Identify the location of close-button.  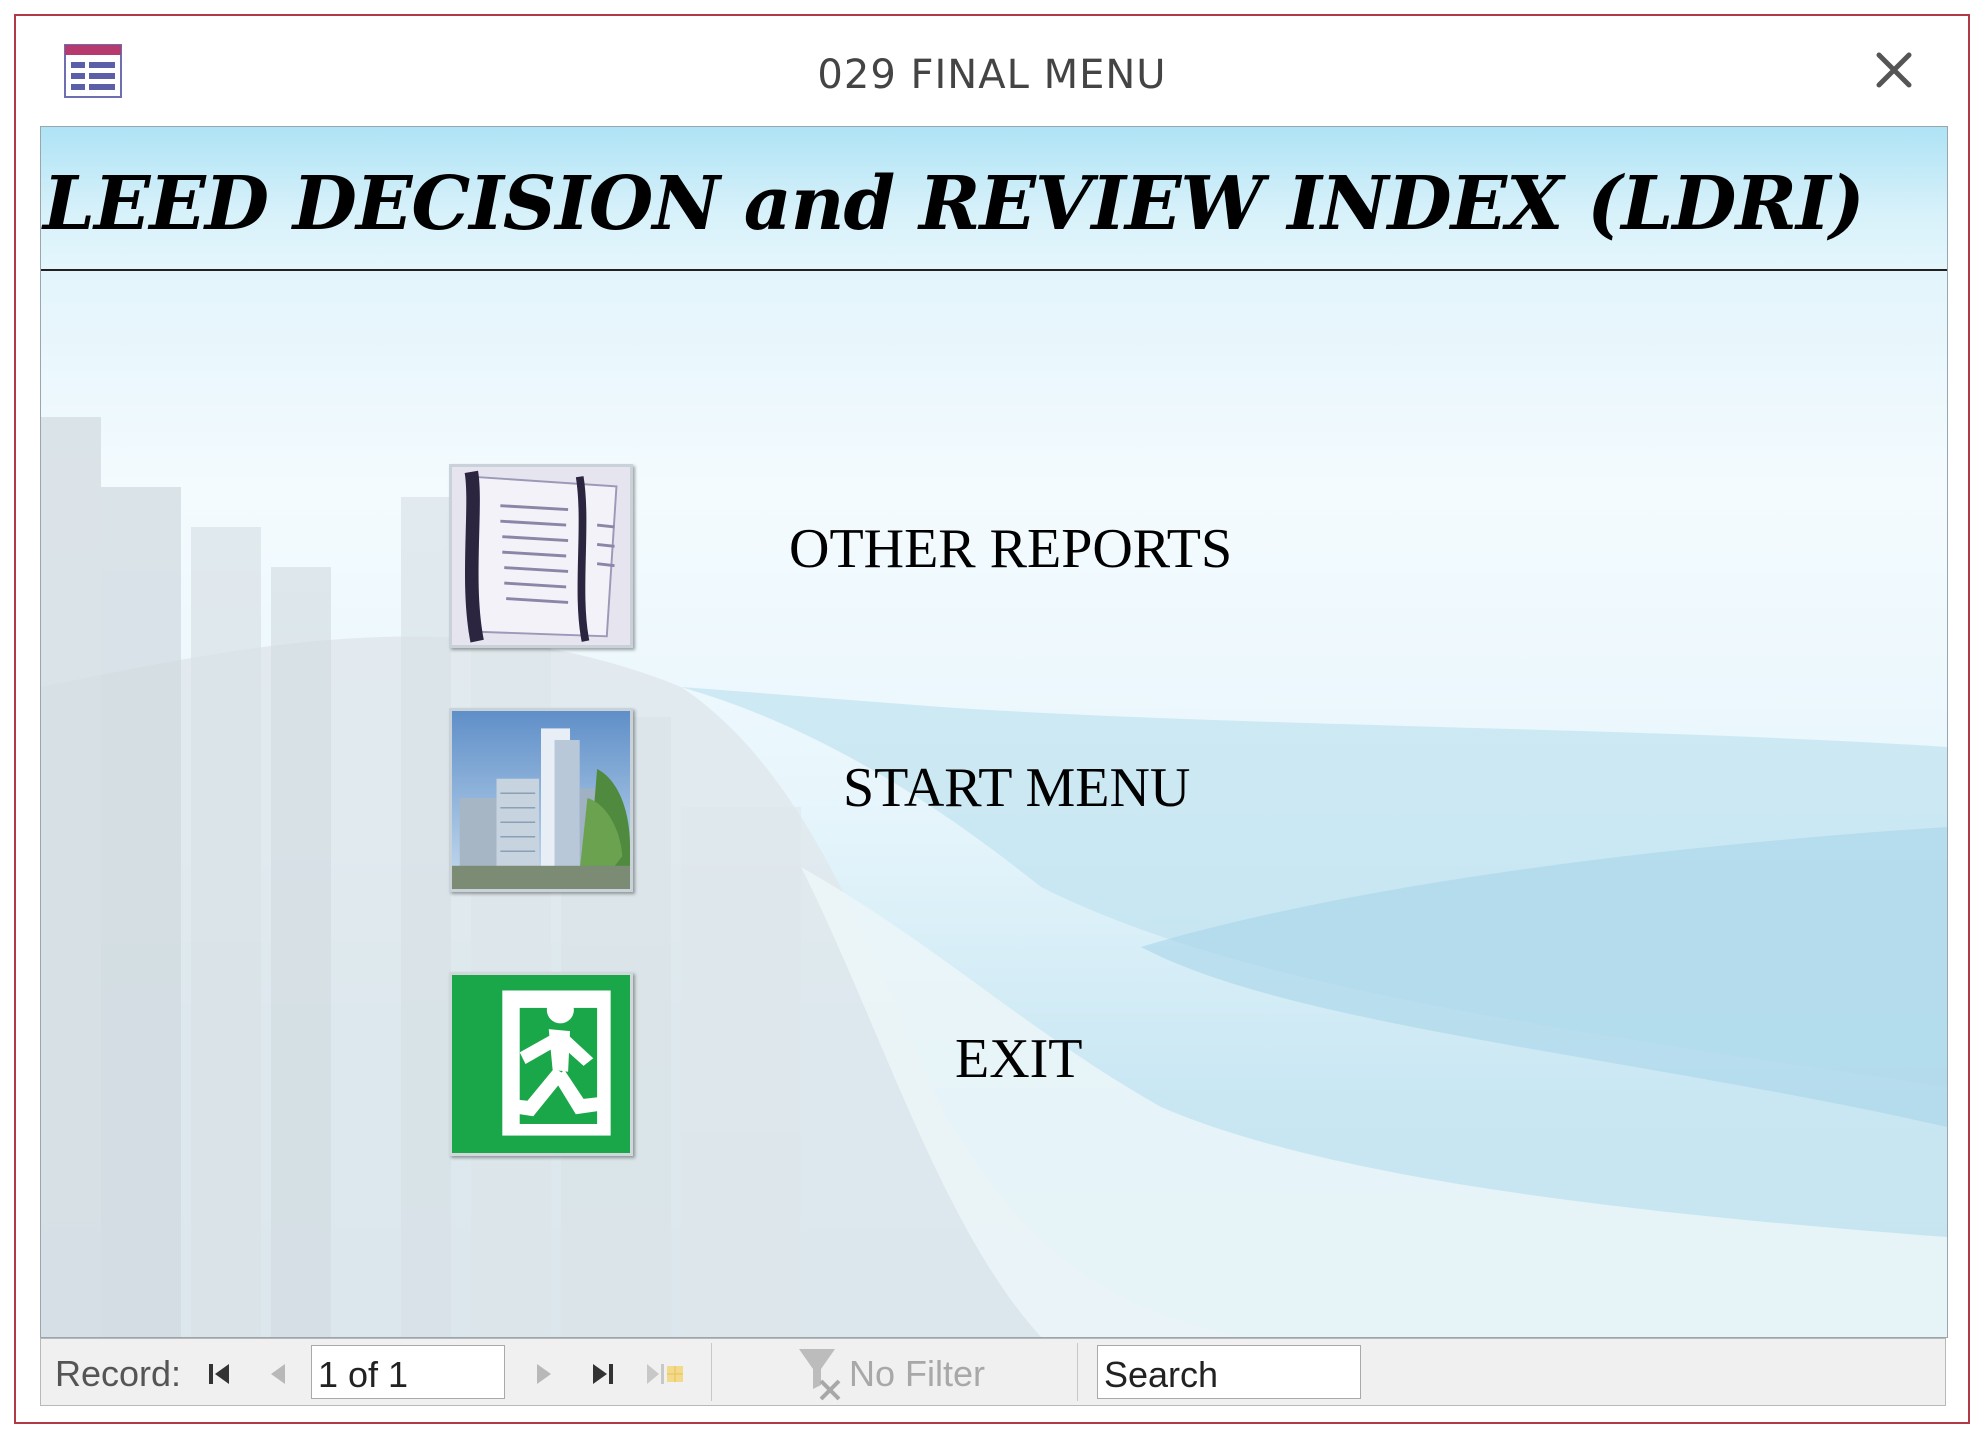
(1894, 70).